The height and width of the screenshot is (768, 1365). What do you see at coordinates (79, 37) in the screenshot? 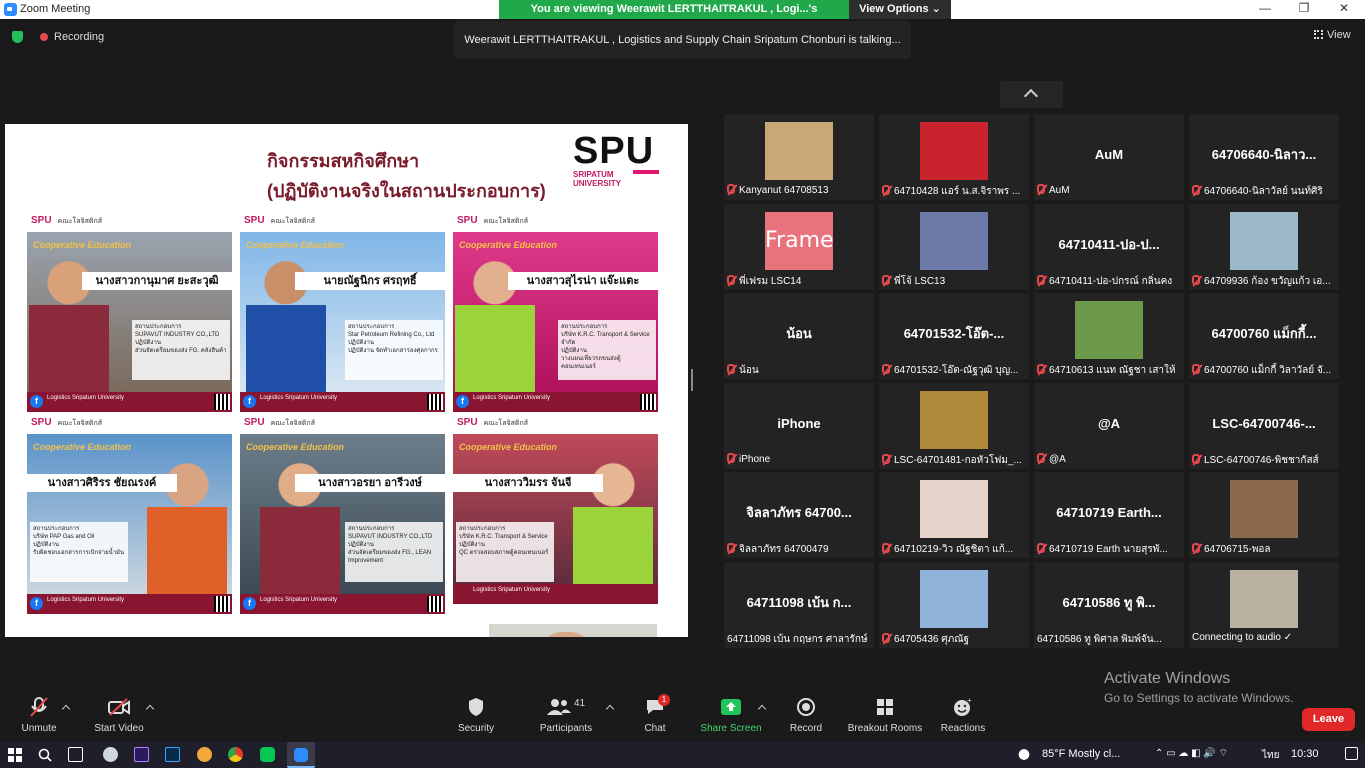
I see `recording-label: Recording` at bounding box center [79, 37].